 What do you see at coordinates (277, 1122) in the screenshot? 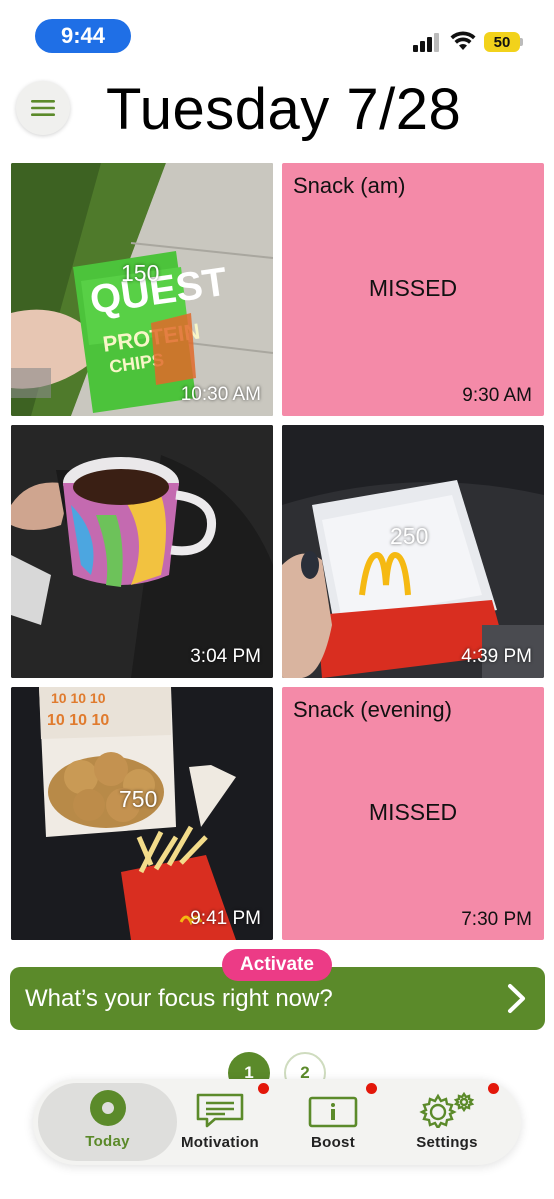
I see `bottom-nav: Today Motivation Boost Settings` at bounding box center [277, 1122].